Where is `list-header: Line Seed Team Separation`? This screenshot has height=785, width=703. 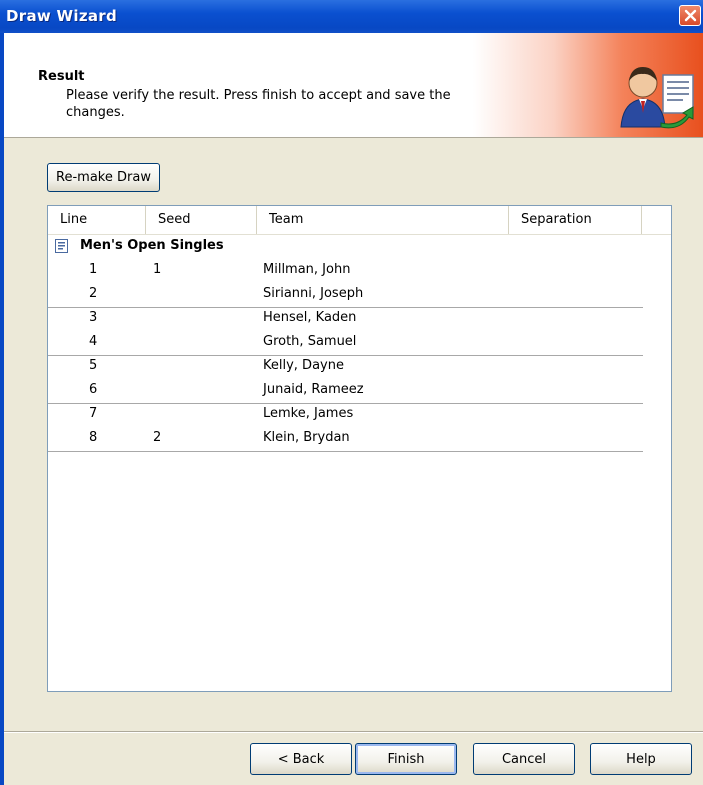 list-header: Line Seed Team Separation is located at coordinates (359, 220).